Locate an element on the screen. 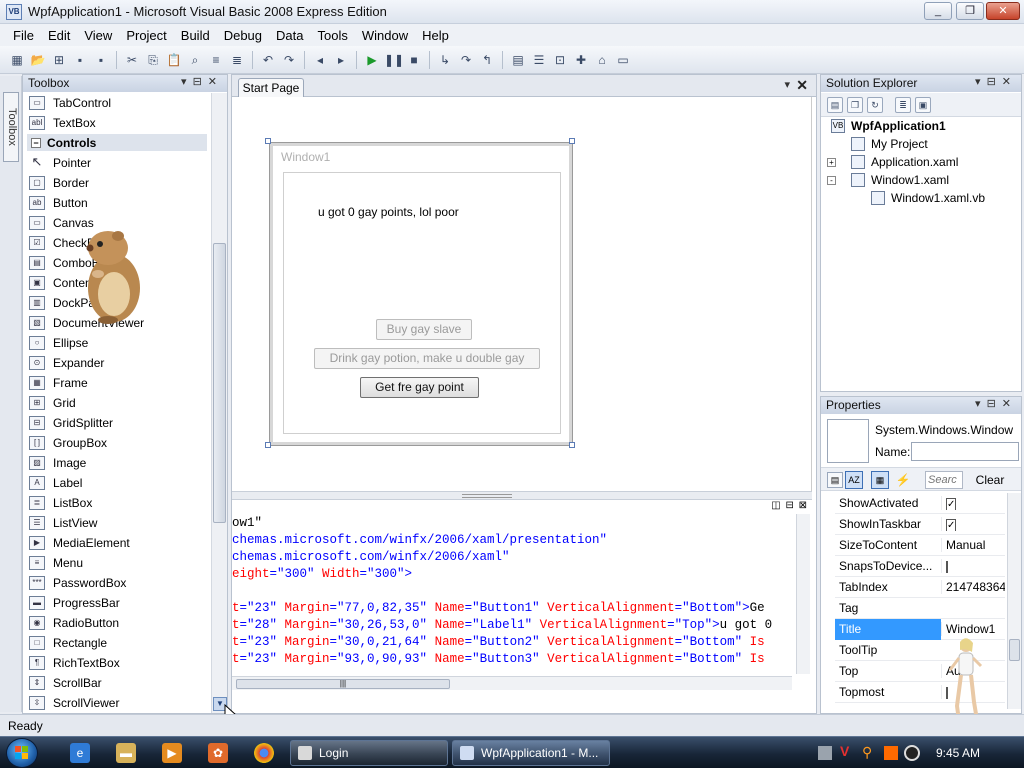  view-designer-icon: ▣ is located at coordinates (923, 104).